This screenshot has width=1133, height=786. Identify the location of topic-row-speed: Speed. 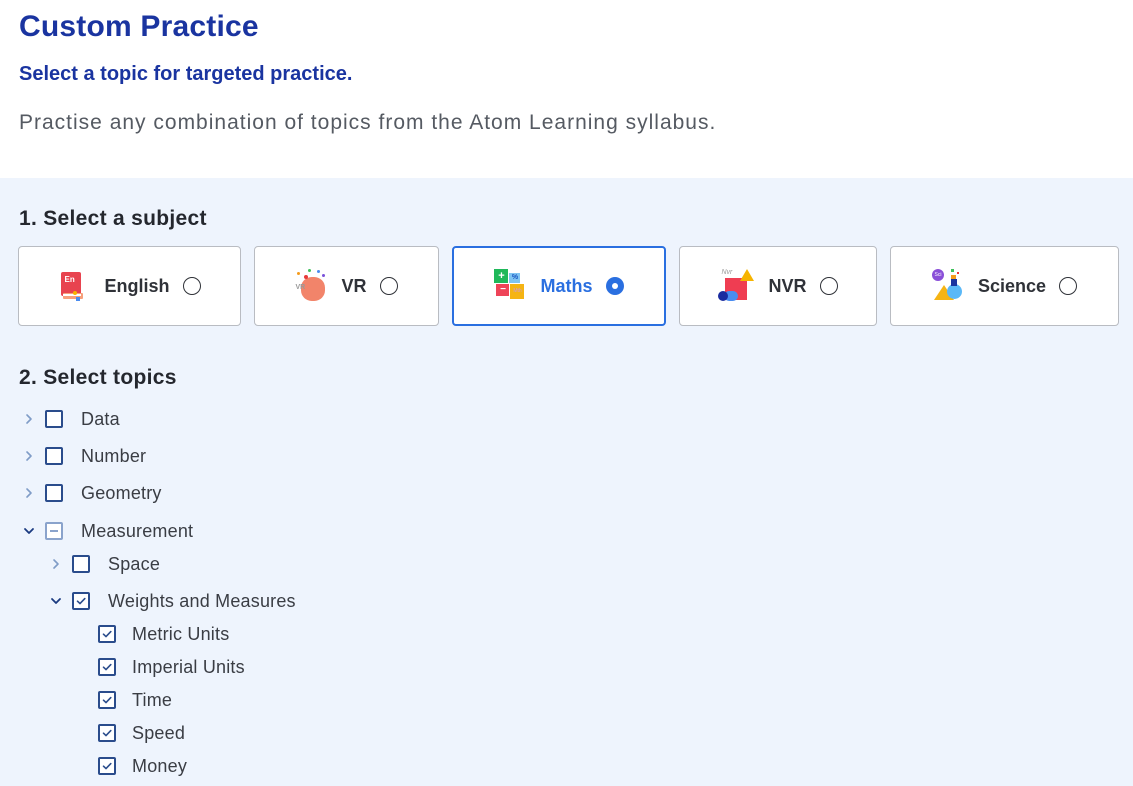
(141, 733).